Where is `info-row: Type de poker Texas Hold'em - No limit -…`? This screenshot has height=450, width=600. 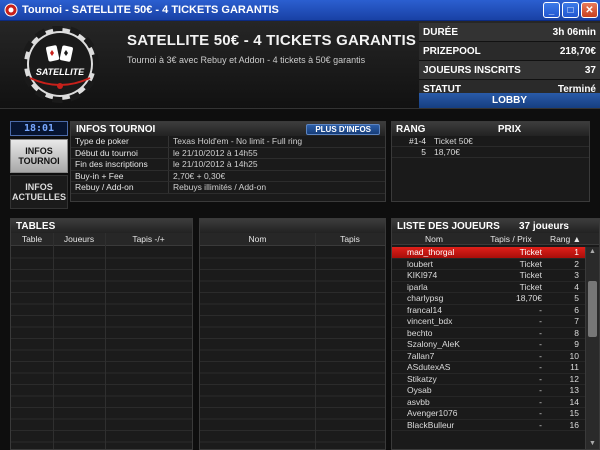 info-row: Type de poker Texas Hold'em - No limit -… is located at coordinates (228, 142).